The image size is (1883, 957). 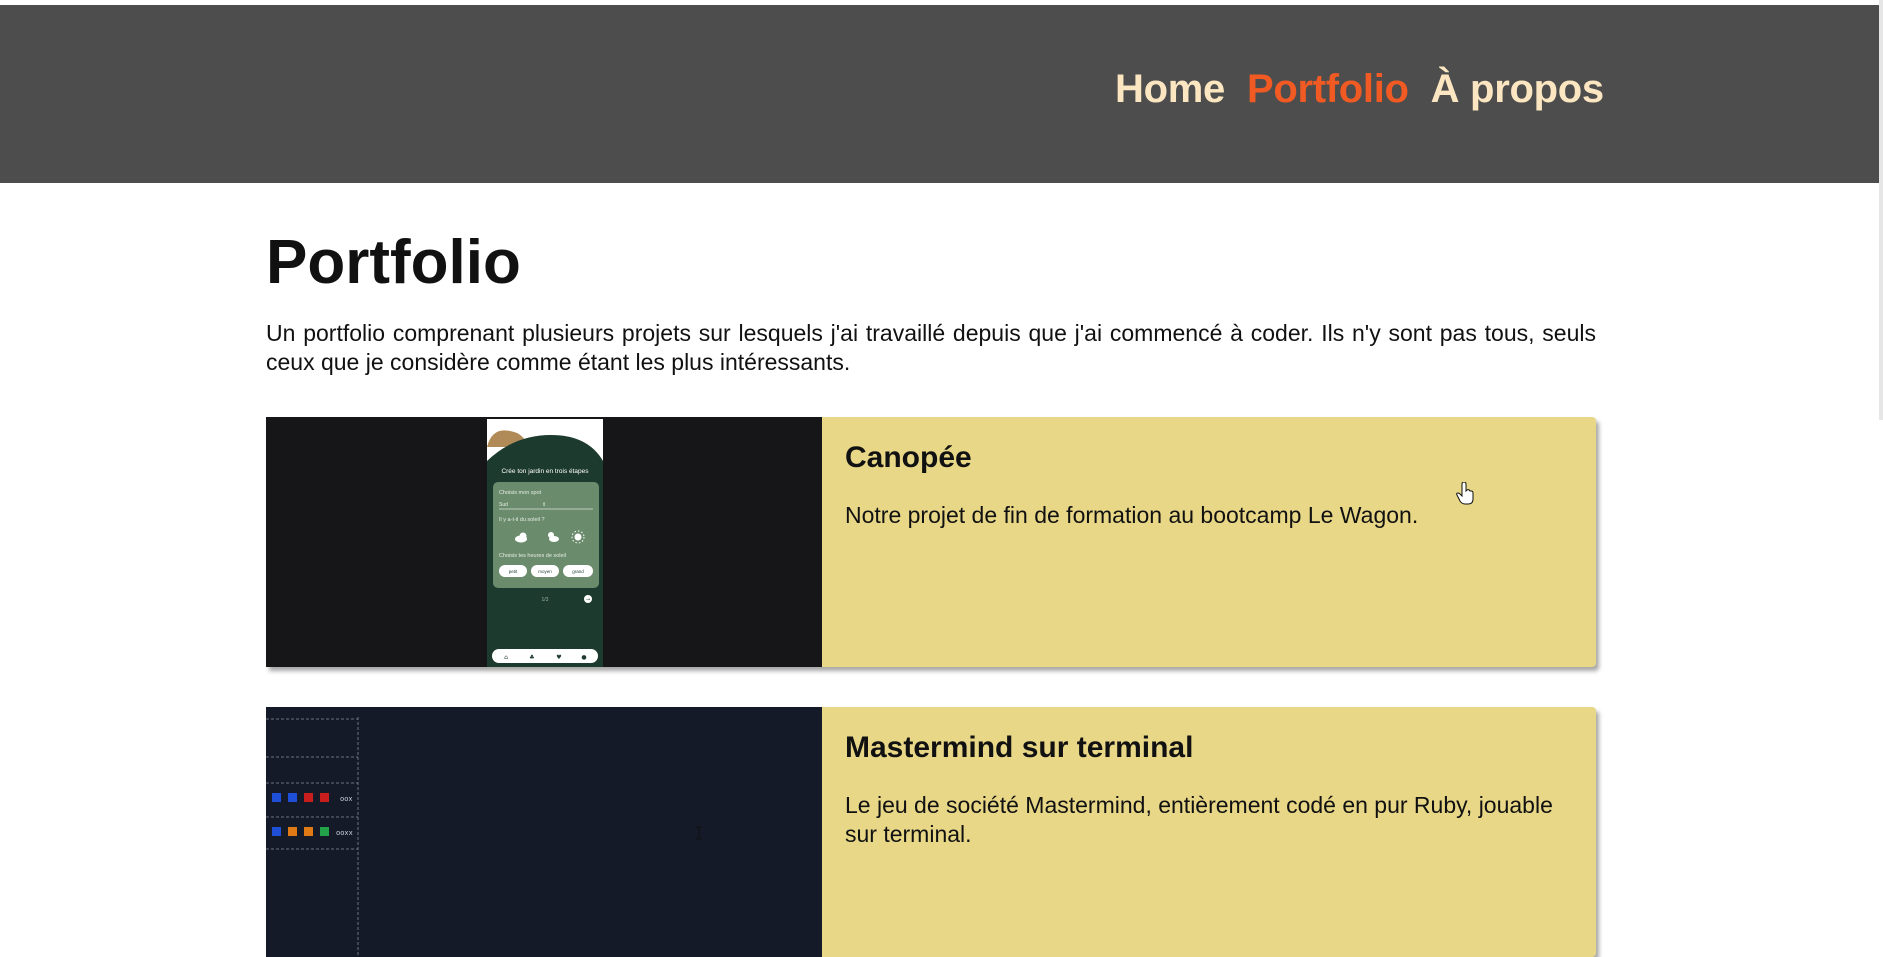 What do you see at coordinates (344, 834) in the screenshot?
I see `mastermind-feedback-2: ooxx` at bounding box center [344, 834].